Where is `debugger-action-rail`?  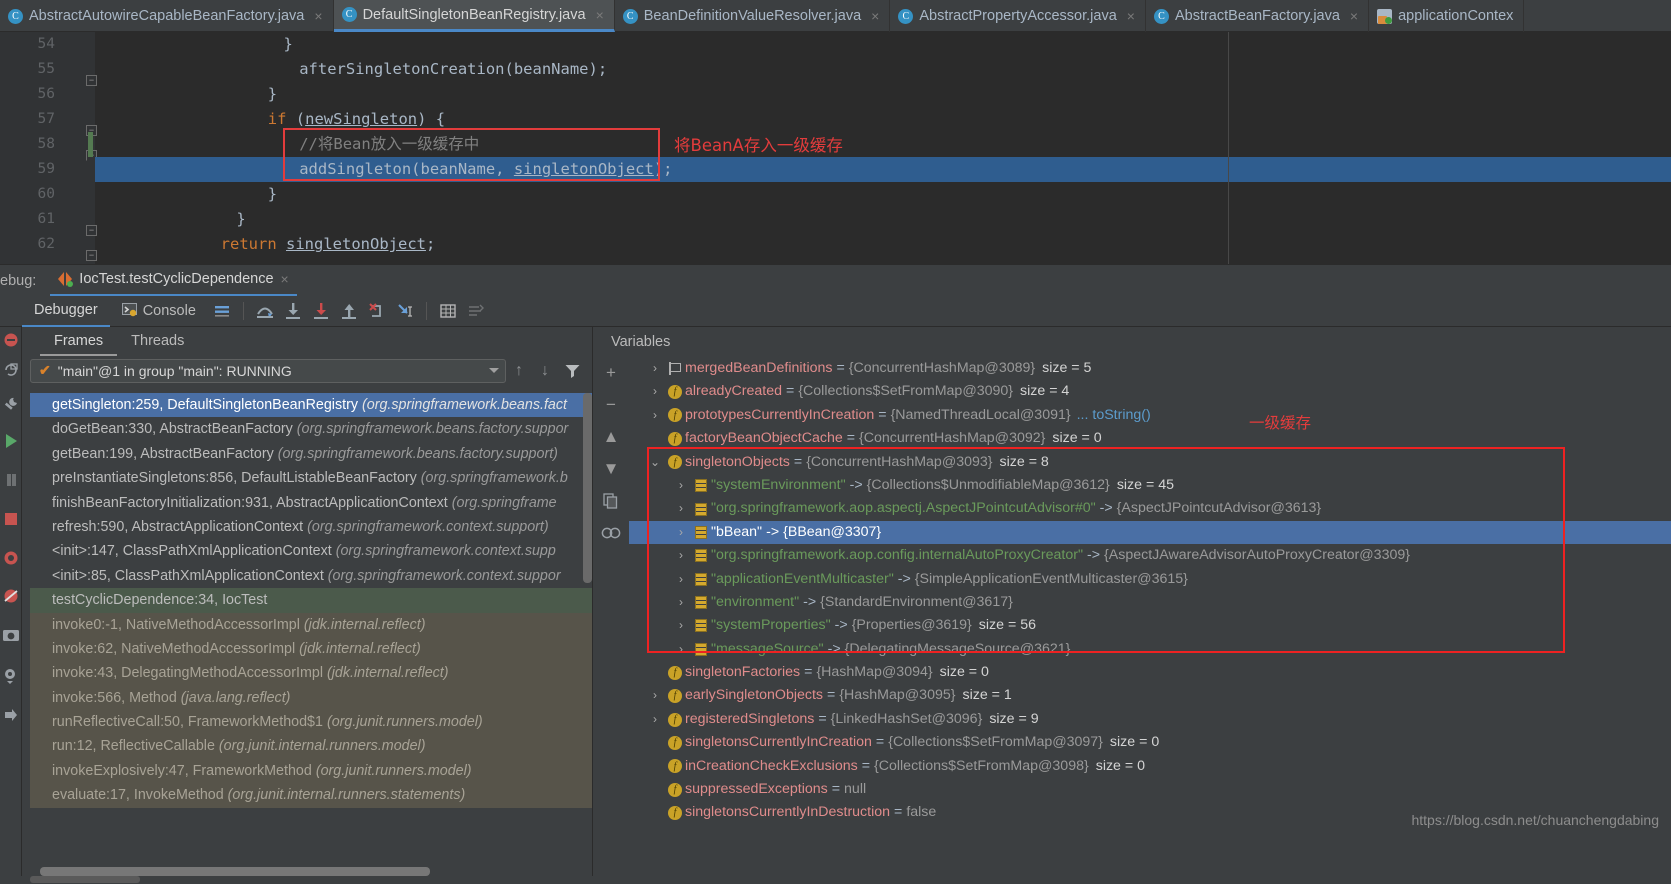 debugger-action-rail is located at coordinates (11, 605).